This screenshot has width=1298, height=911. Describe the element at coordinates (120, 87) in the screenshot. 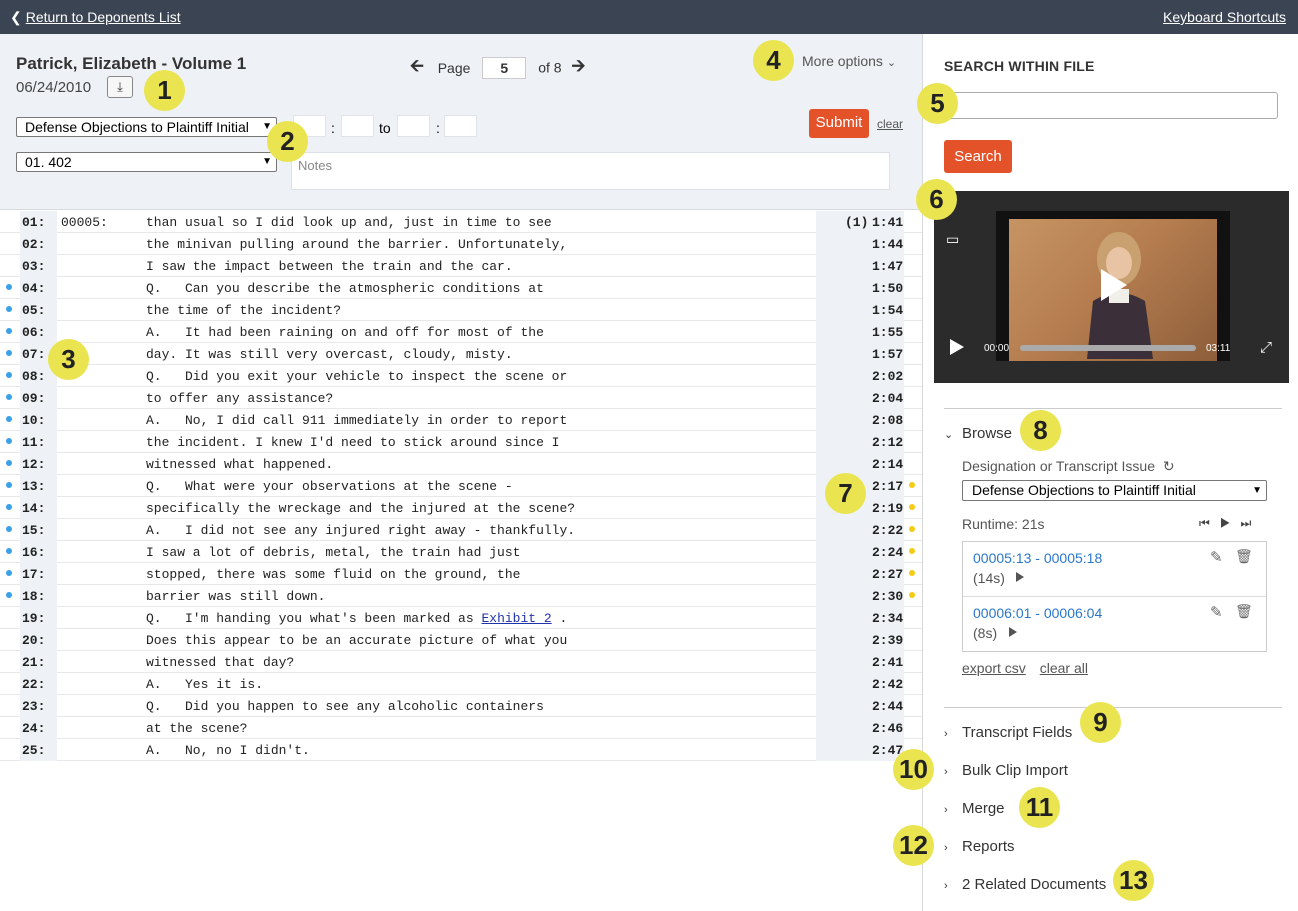

I see `download-button: ⤓` at that location.